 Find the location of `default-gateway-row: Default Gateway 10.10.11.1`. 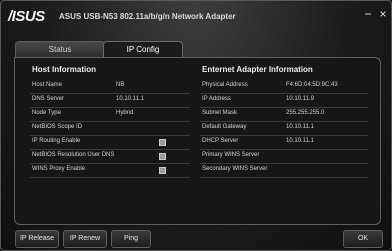

default-gateway-row: Default Gateway 10.10.11.1 is located at coordinates (284, 129).